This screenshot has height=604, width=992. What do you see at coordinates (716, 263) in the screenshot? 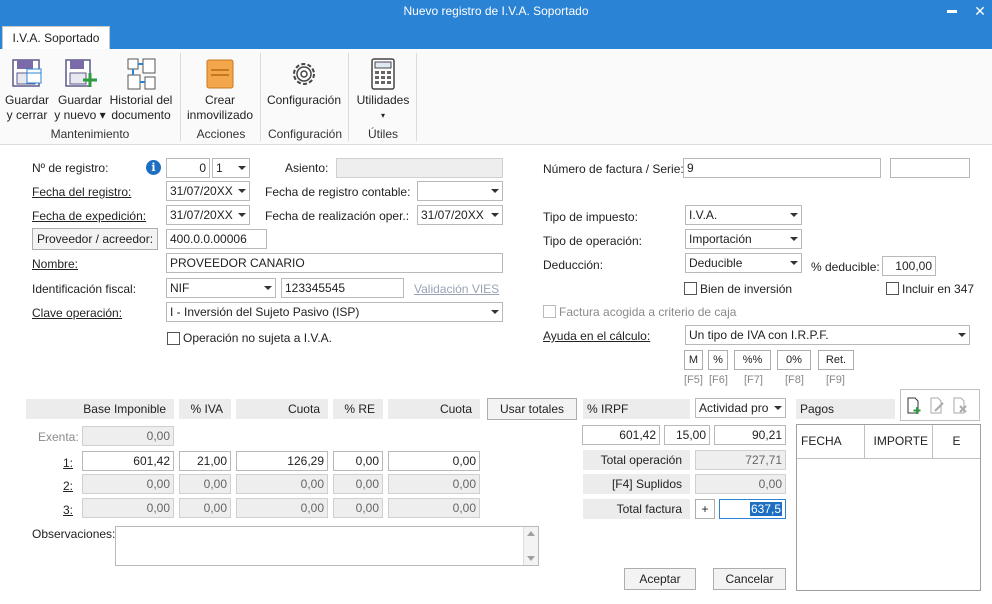
I see `deduccion-value: Deducible` at bounding box center [716, 263].